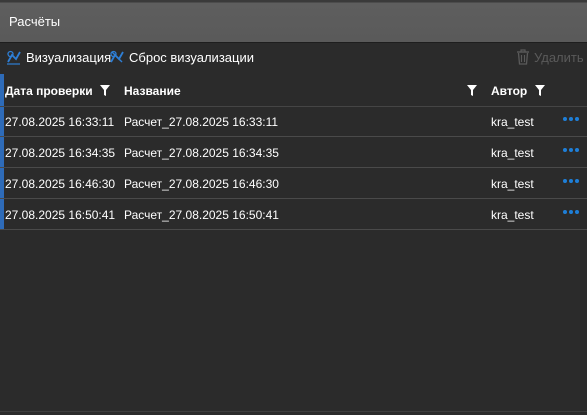  What do you see at coordinates (152, 91) in the screenshot?
I see `column-header-name: Название` at bounding box center [152, 91].